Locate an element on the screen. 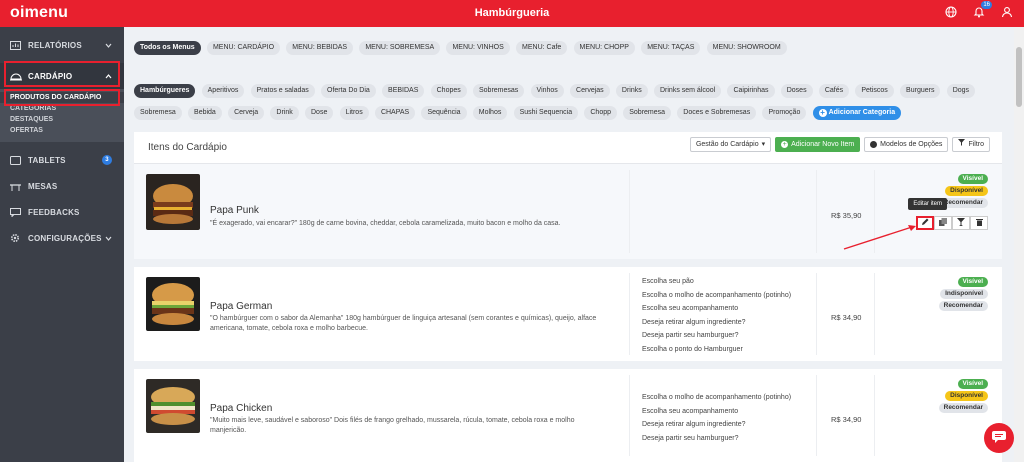  category-pill: Cervejas is located at coordinates (590, 91).